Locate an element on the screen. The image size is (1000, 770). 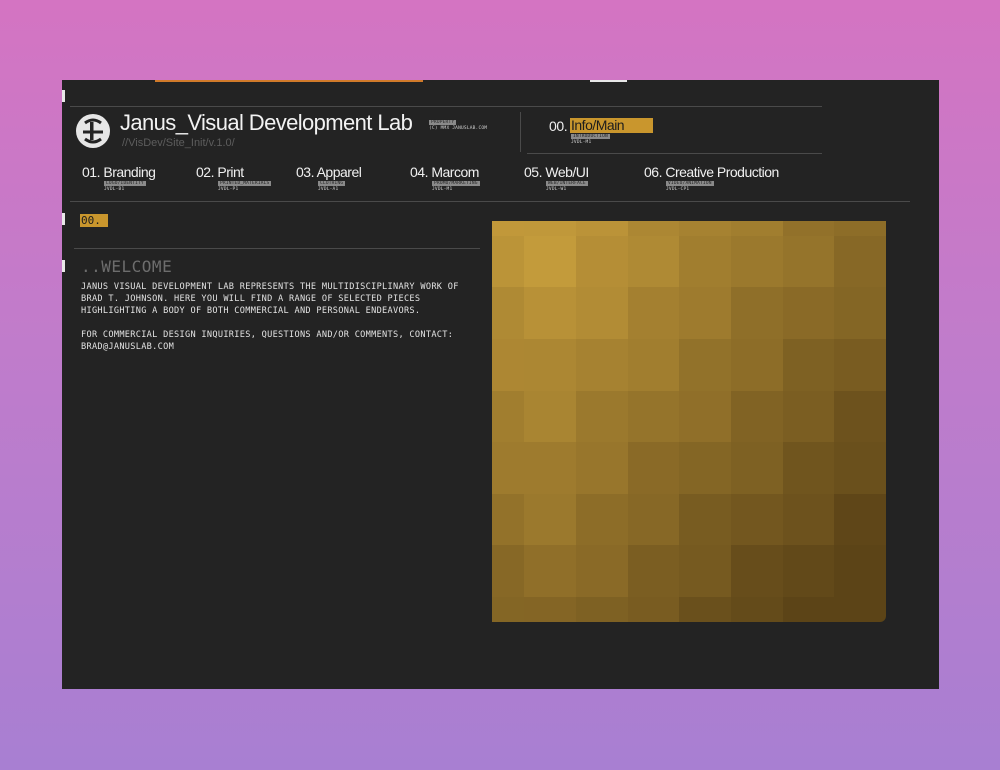
section-number-badge: 00. is located at coordinates (94, 220).